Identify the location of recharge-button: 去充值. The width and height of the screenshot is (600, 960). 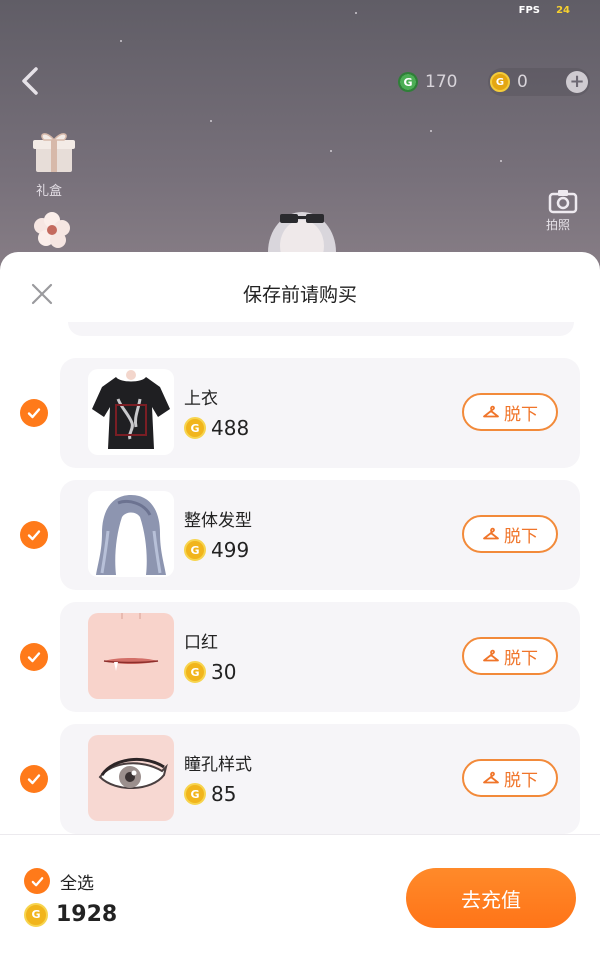
(491, 898).